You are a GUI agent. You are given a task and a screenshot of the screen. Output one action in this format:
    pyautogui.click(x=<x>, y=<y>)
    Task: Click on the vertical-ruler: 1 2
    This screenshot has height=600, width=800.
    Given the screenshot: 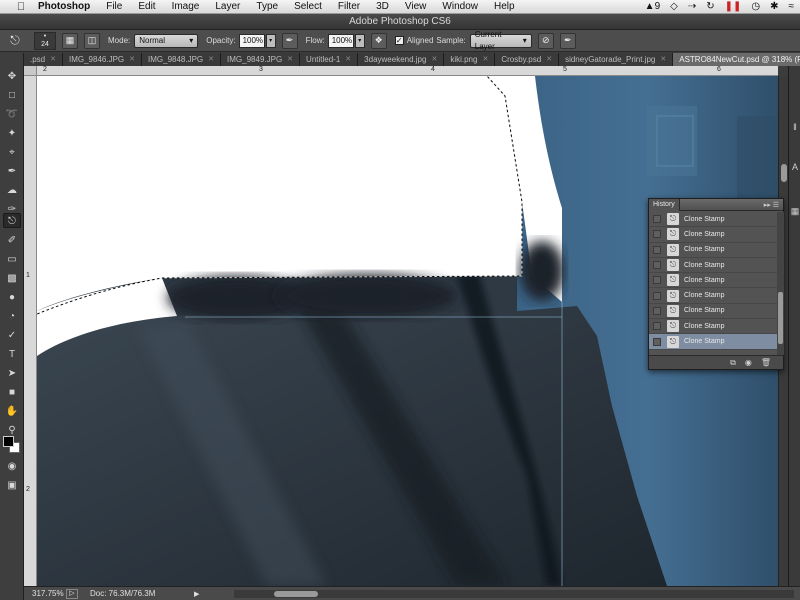 What is the action you would take?
    pyautogui.click(x=30, y=331)
    